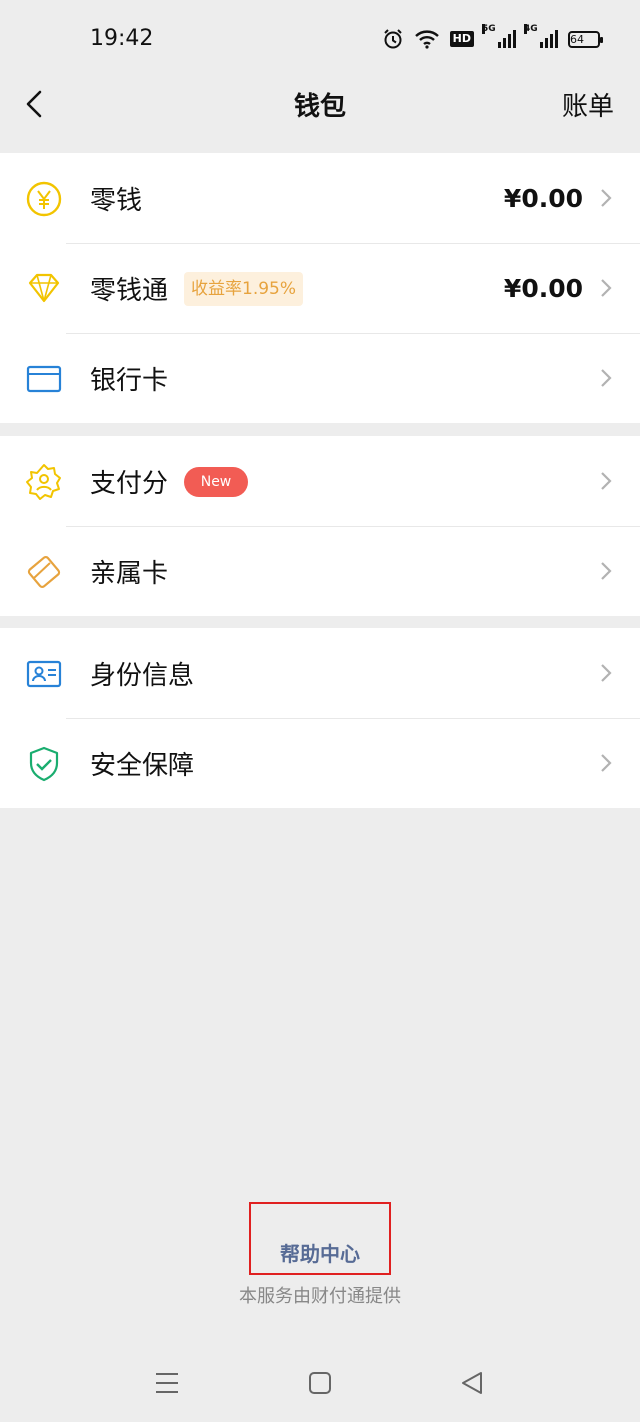 The width and height of the screenshot is (640, 1422). Describe the element at coordinates (122, 38) in the screenshot. I see `status-time: 19:42` at that location.